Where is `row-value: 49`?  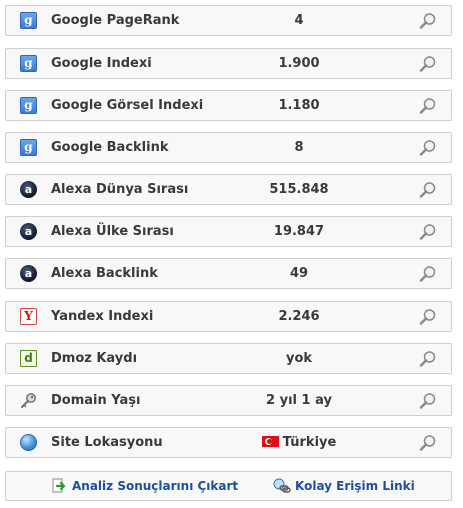
row-value: 49 is located at coordinates (299, 273).